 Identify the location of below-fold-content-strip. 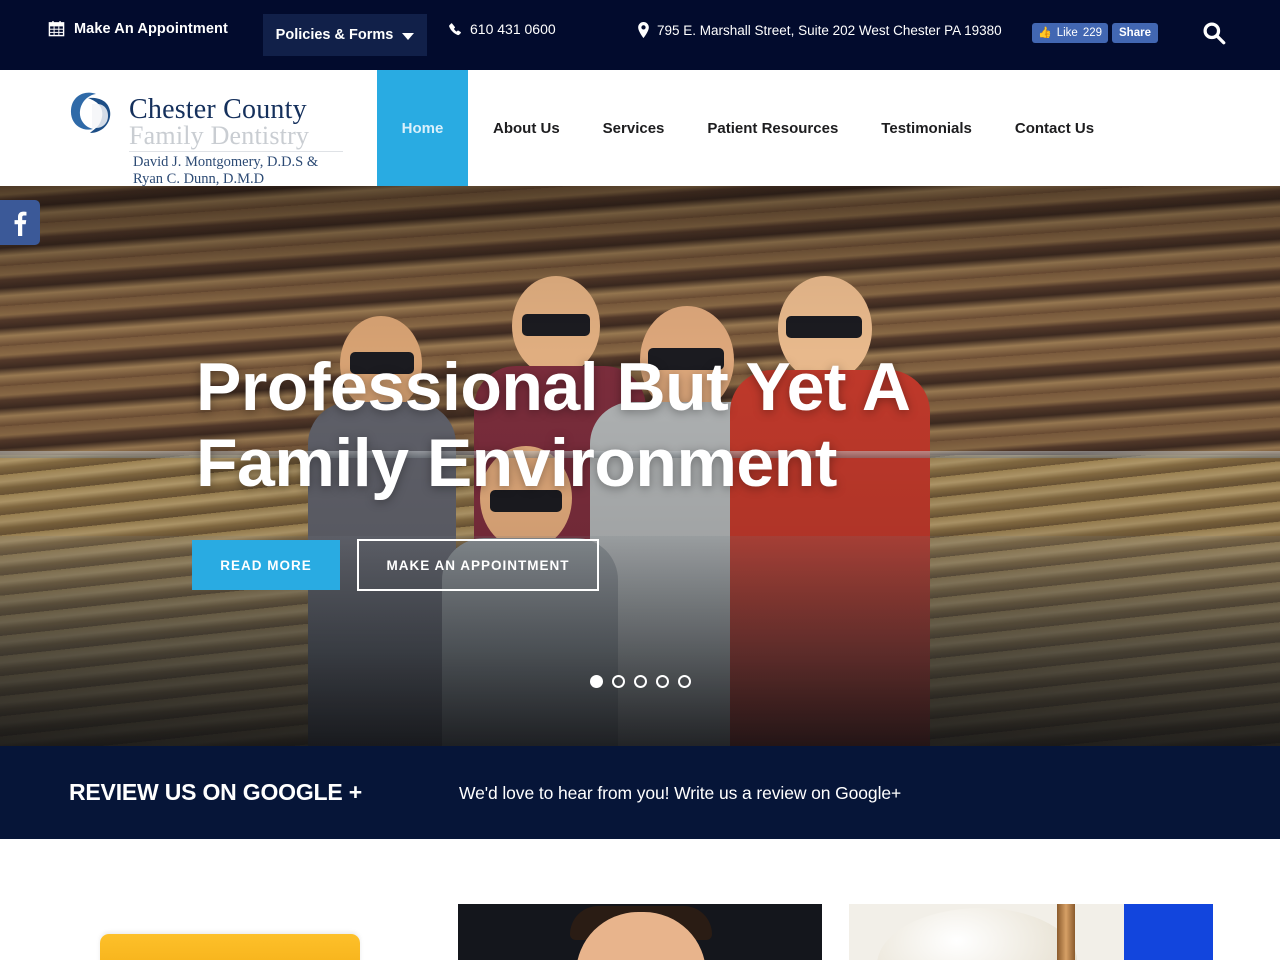
(640, 899).